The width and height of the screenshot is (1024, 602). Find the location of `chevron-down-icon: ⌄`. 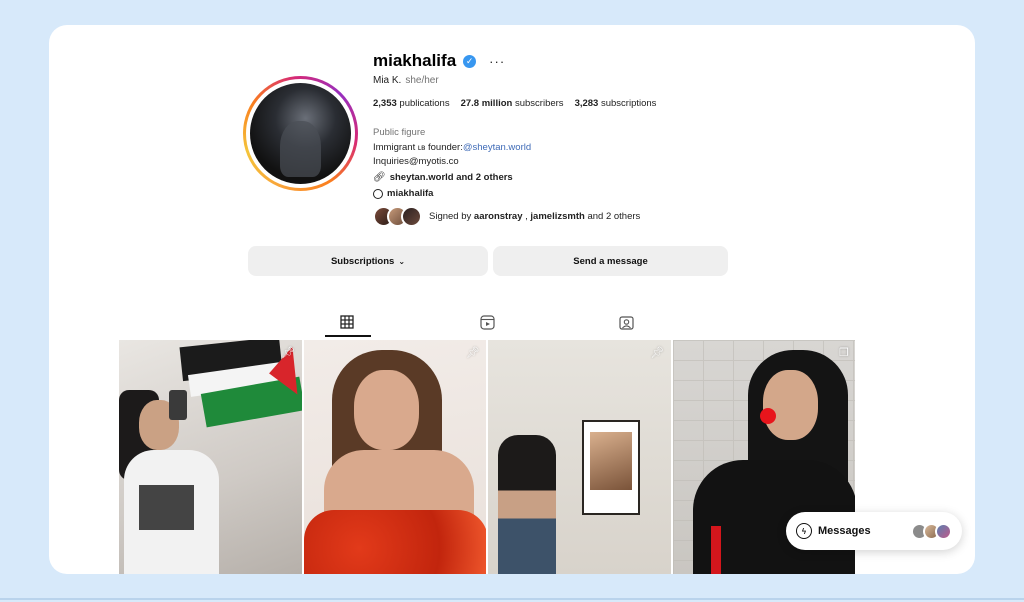

chevron-down-icon: ⌄ is located at coordinates (402, 261).